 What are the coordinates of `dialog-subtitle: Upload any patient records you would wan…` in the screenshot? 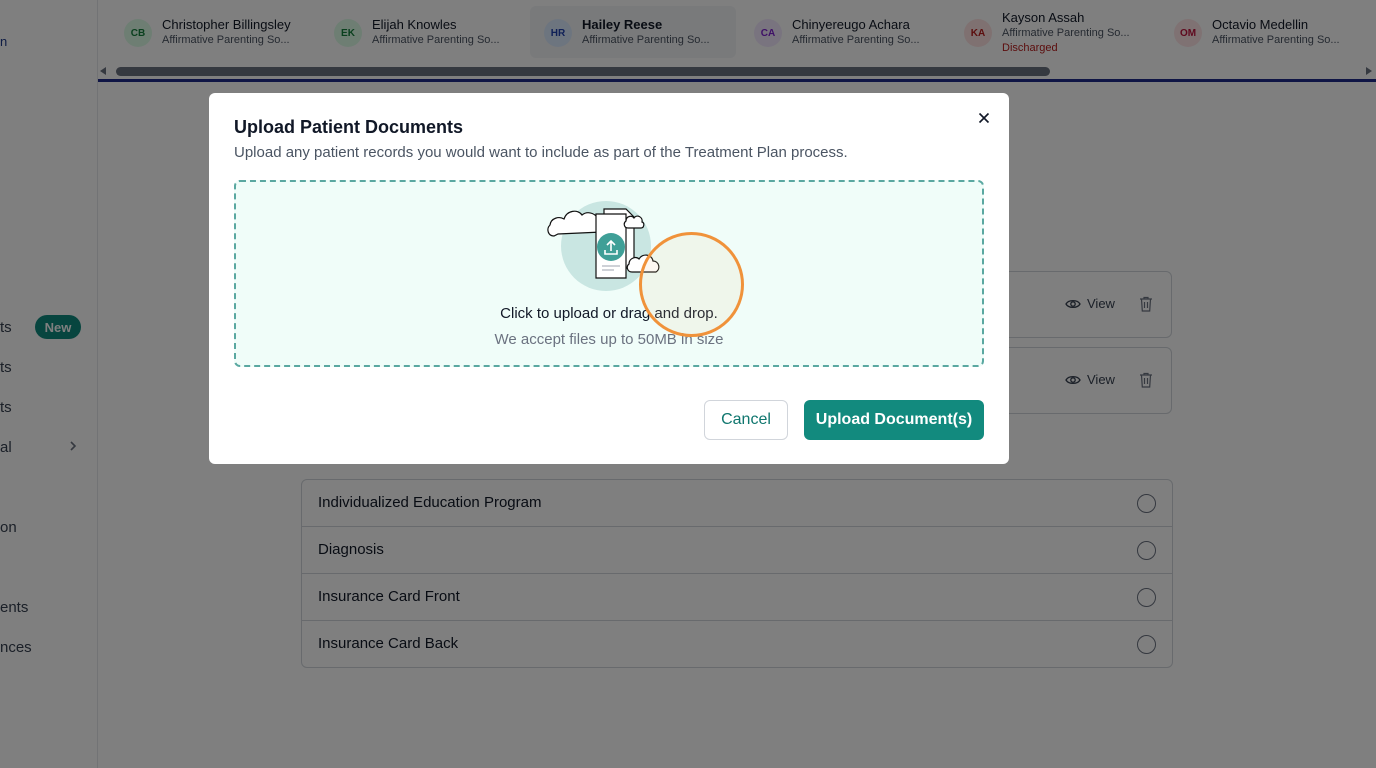 It's located at (541, 152).